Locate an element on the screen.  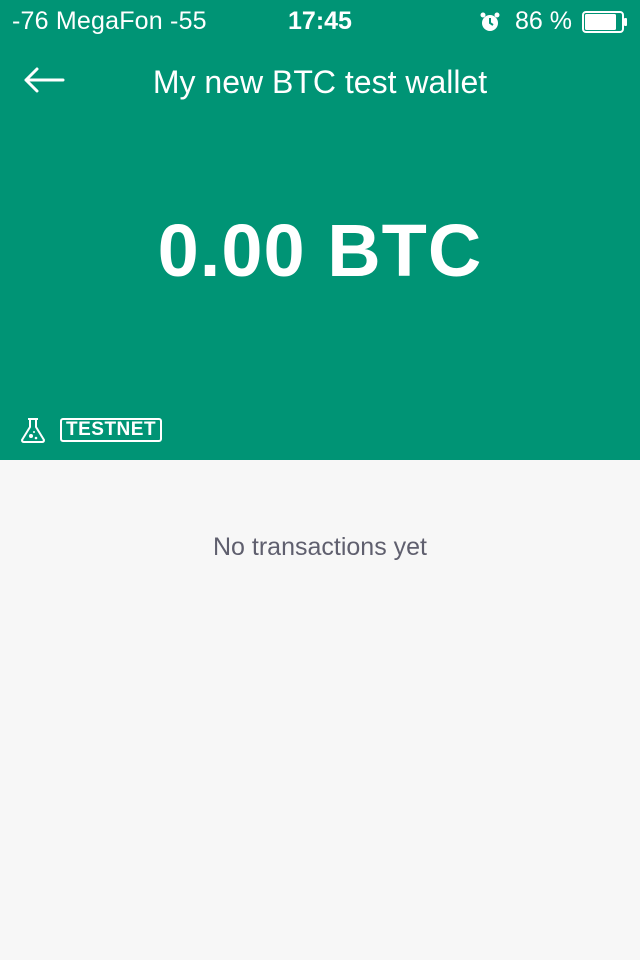
wallet-balance: 0.00 BTC is located at coordinates (320, 250).